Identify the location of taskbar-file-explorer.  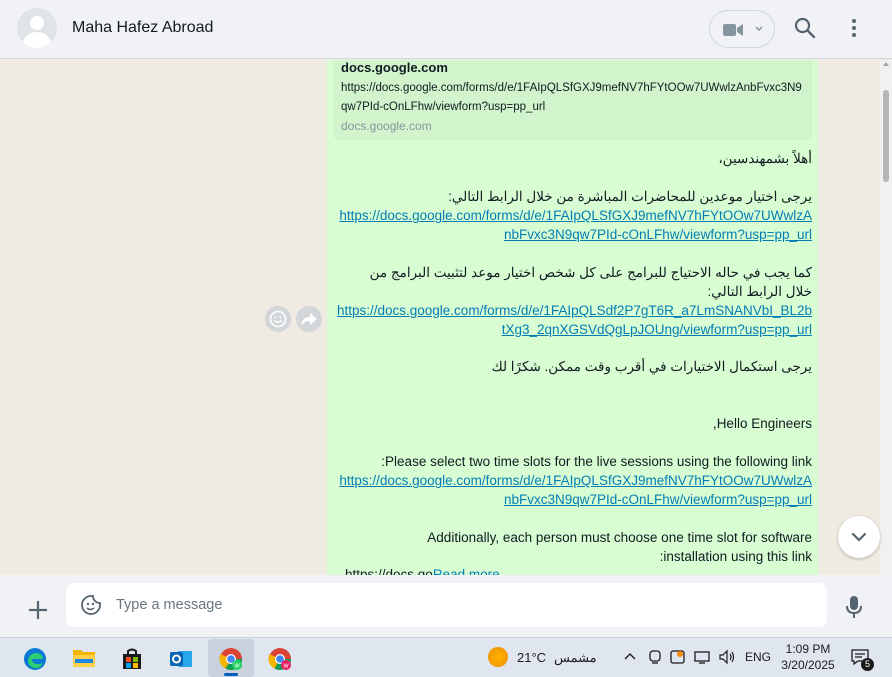
(84, 658).